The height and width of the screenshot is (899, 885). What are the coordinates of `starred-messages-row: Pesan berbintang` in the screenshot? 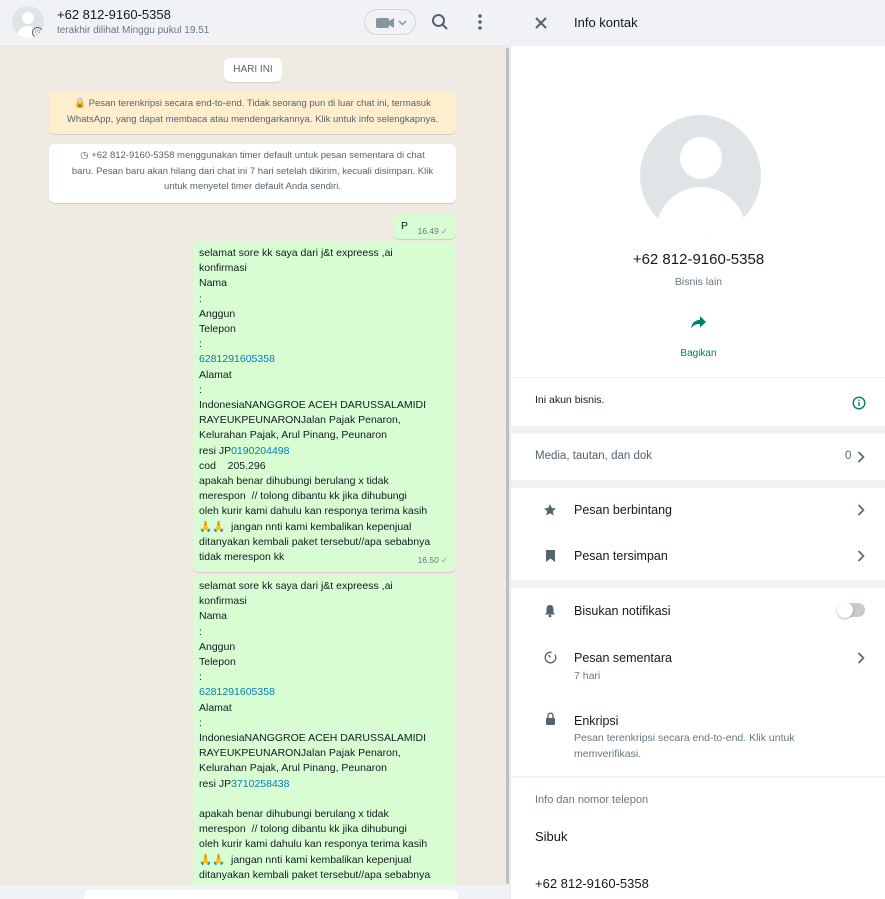 It's located at (623, 510).